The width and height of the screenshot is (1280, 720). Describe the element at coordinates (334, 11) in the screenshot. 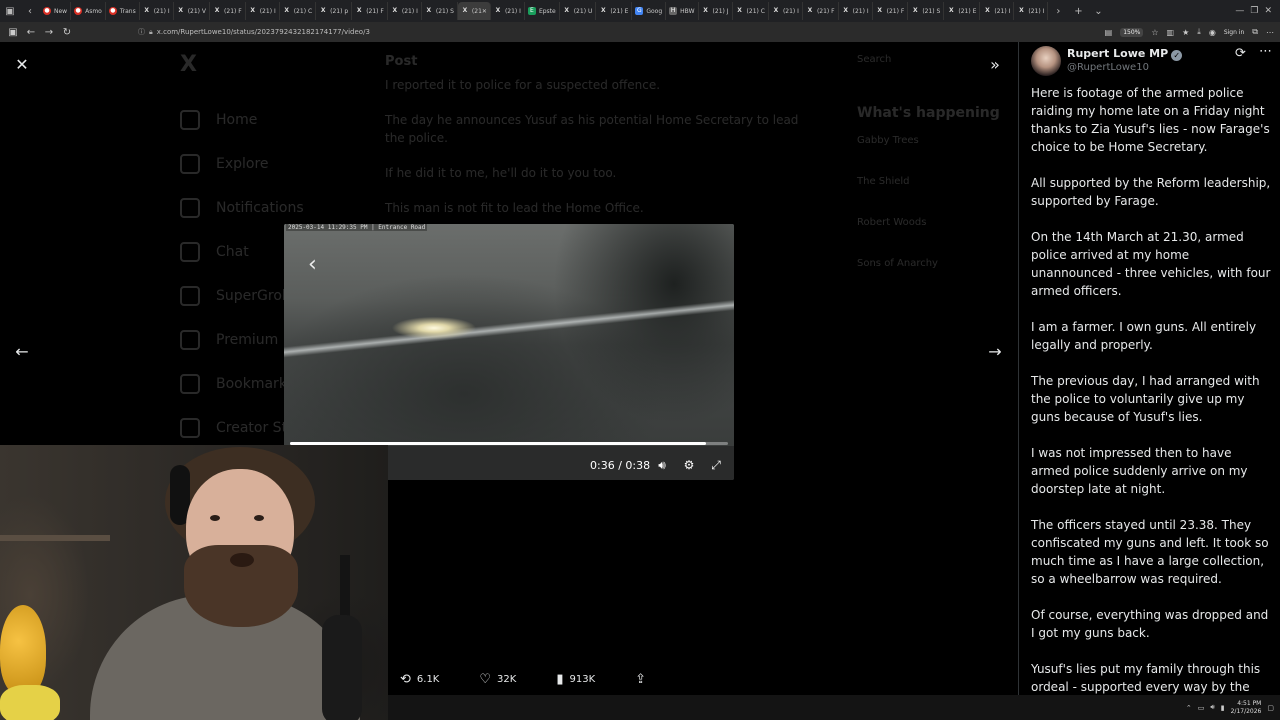

I see `browser-tab: X (21) p` at that location.